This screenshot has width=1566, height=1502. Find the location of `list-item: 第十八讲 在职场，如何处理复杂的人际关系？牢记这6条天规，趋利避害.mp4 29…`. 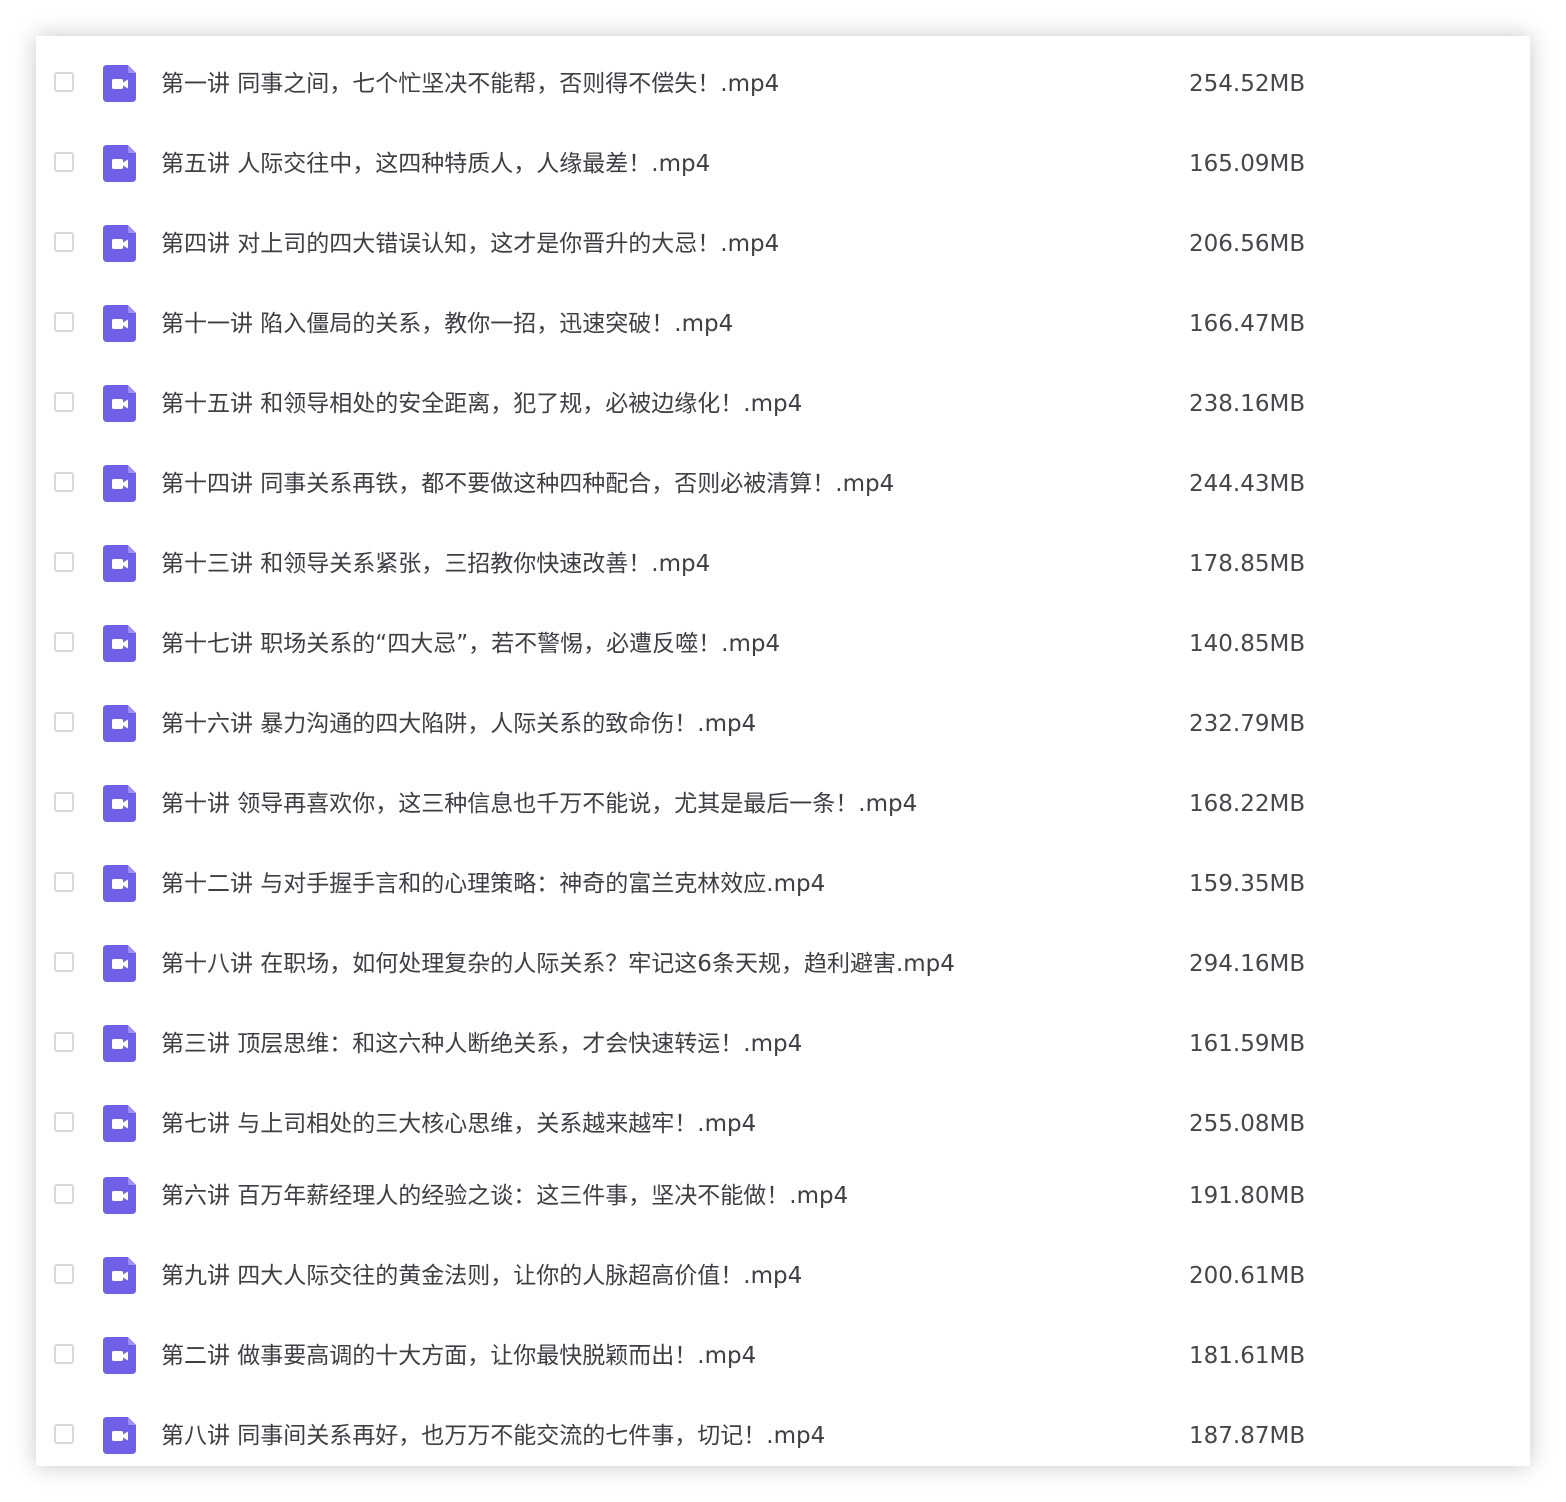

list-item: 第十八讲 在职场，如何处理复杂的人际关系？牢记这6条天规，趋利避害.mp4 29… is located at coordinates (783, 964).